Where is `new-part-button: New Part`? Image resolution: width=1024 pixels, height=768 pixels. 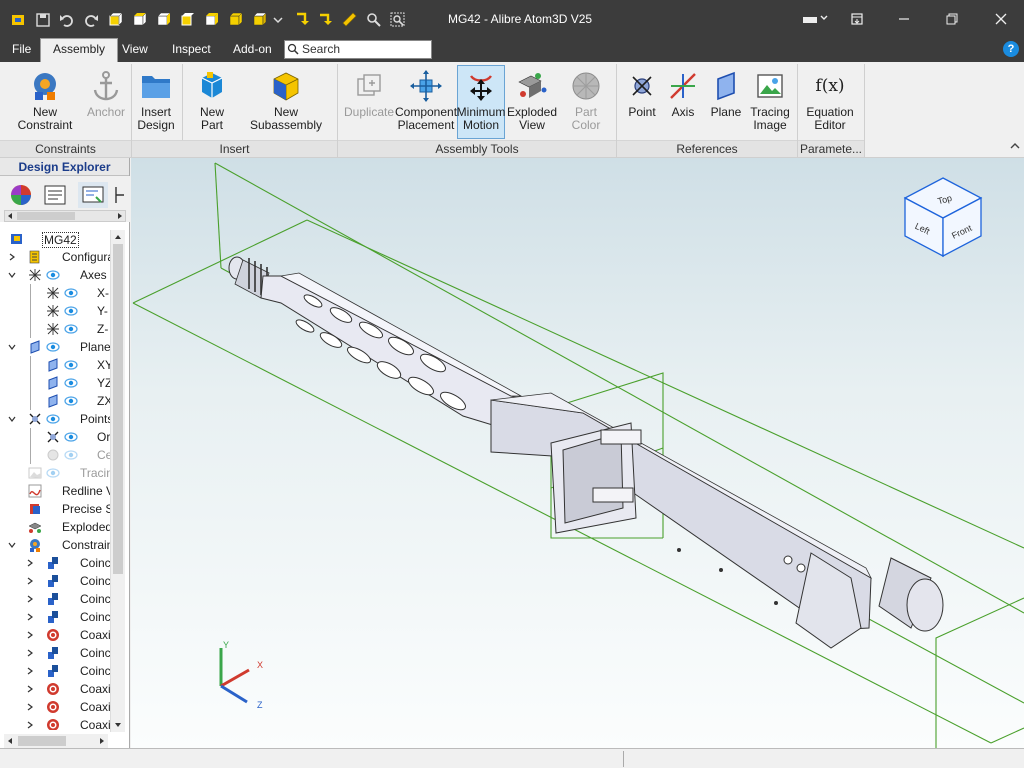 new-part-button: New Part is located at coordinates (212, 102).